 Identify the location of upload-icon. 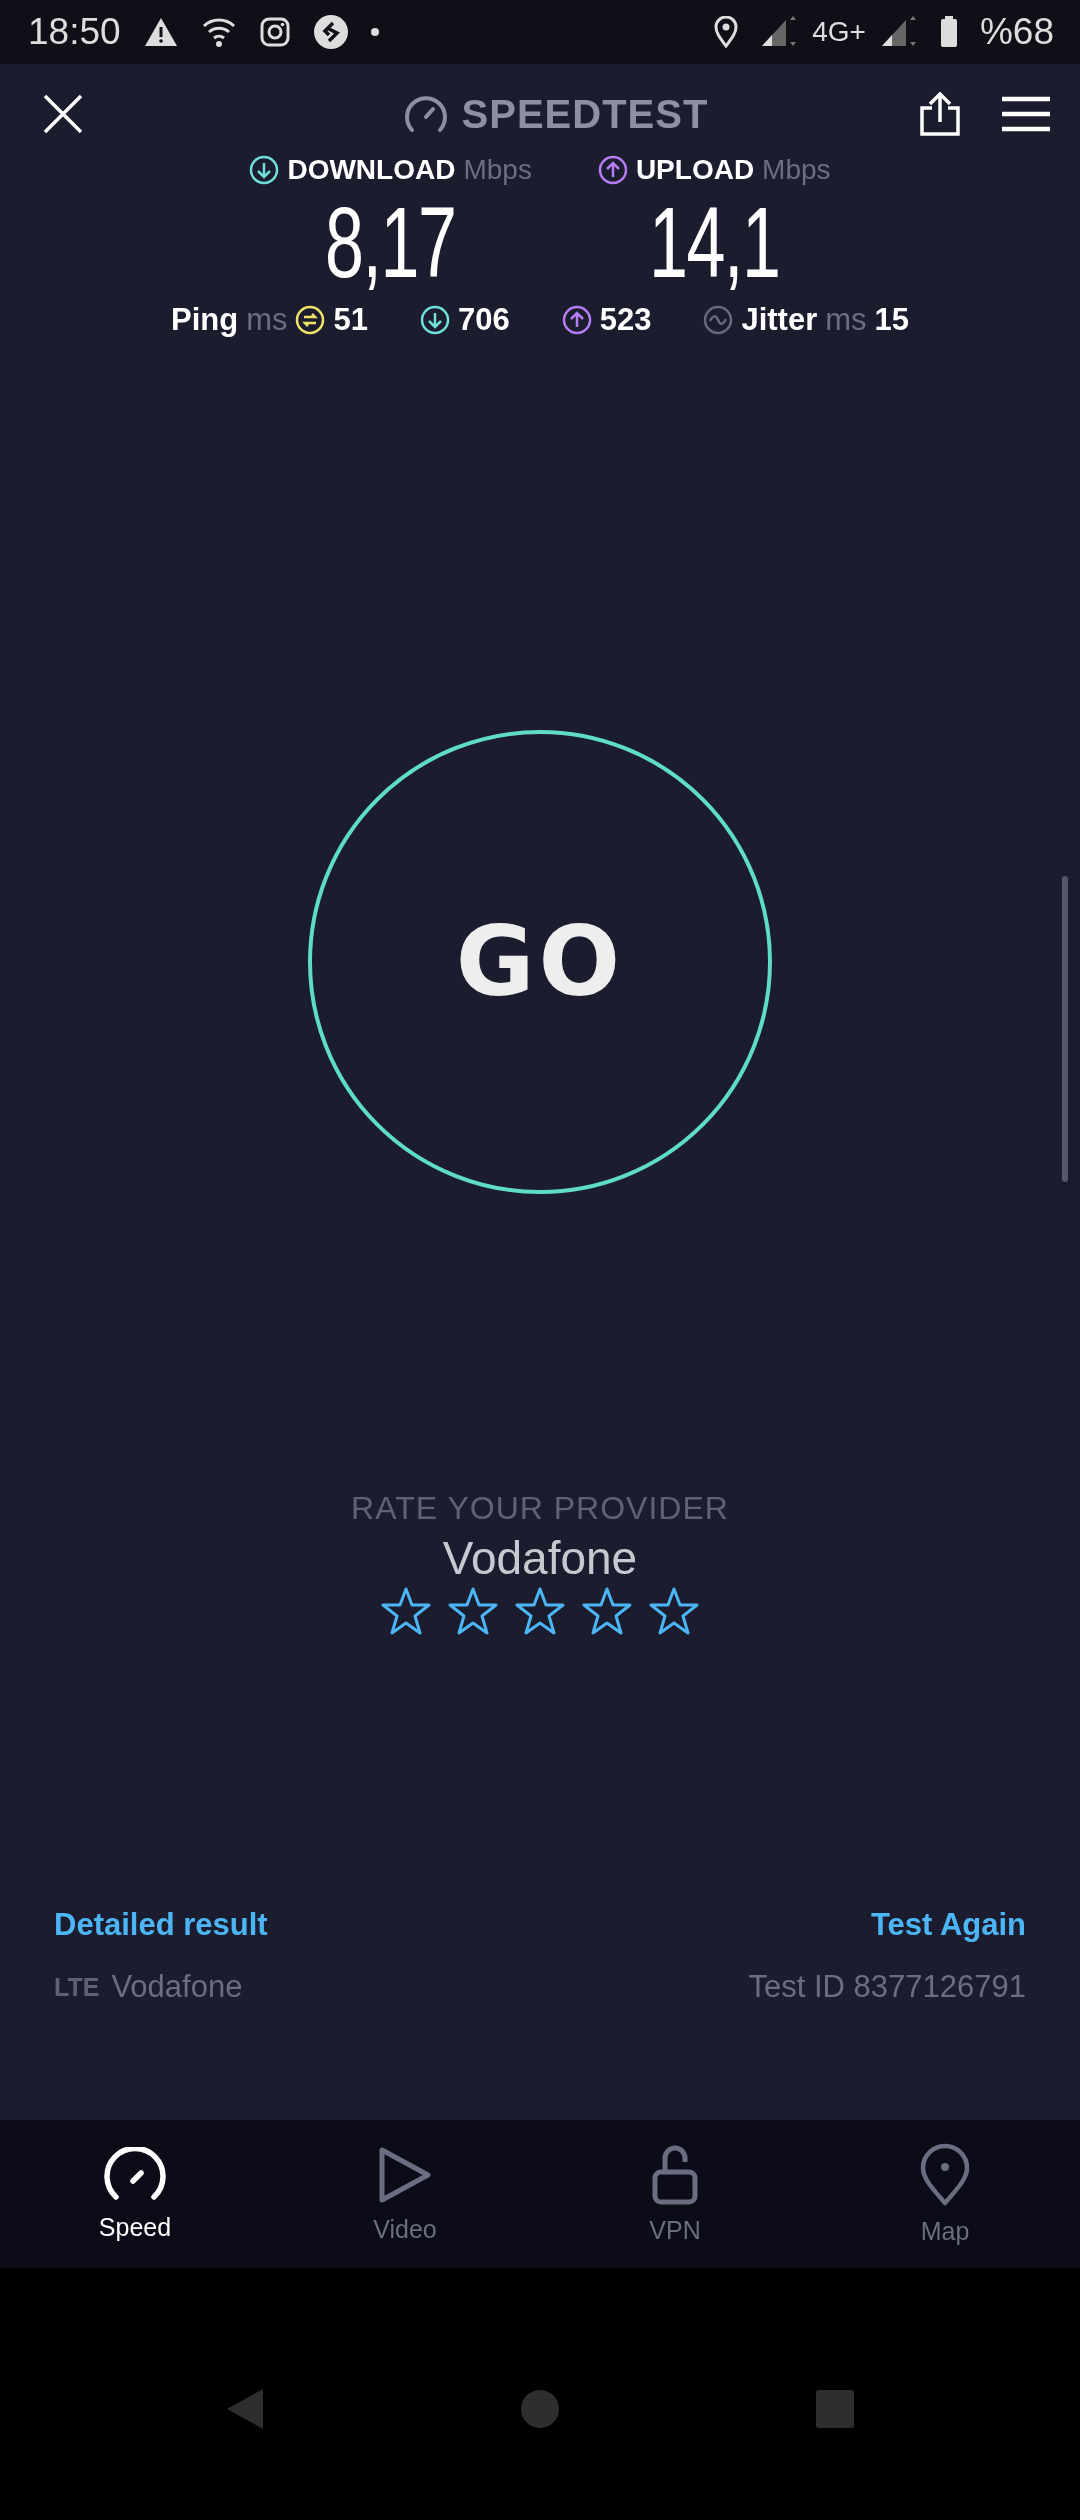
(576, 320).